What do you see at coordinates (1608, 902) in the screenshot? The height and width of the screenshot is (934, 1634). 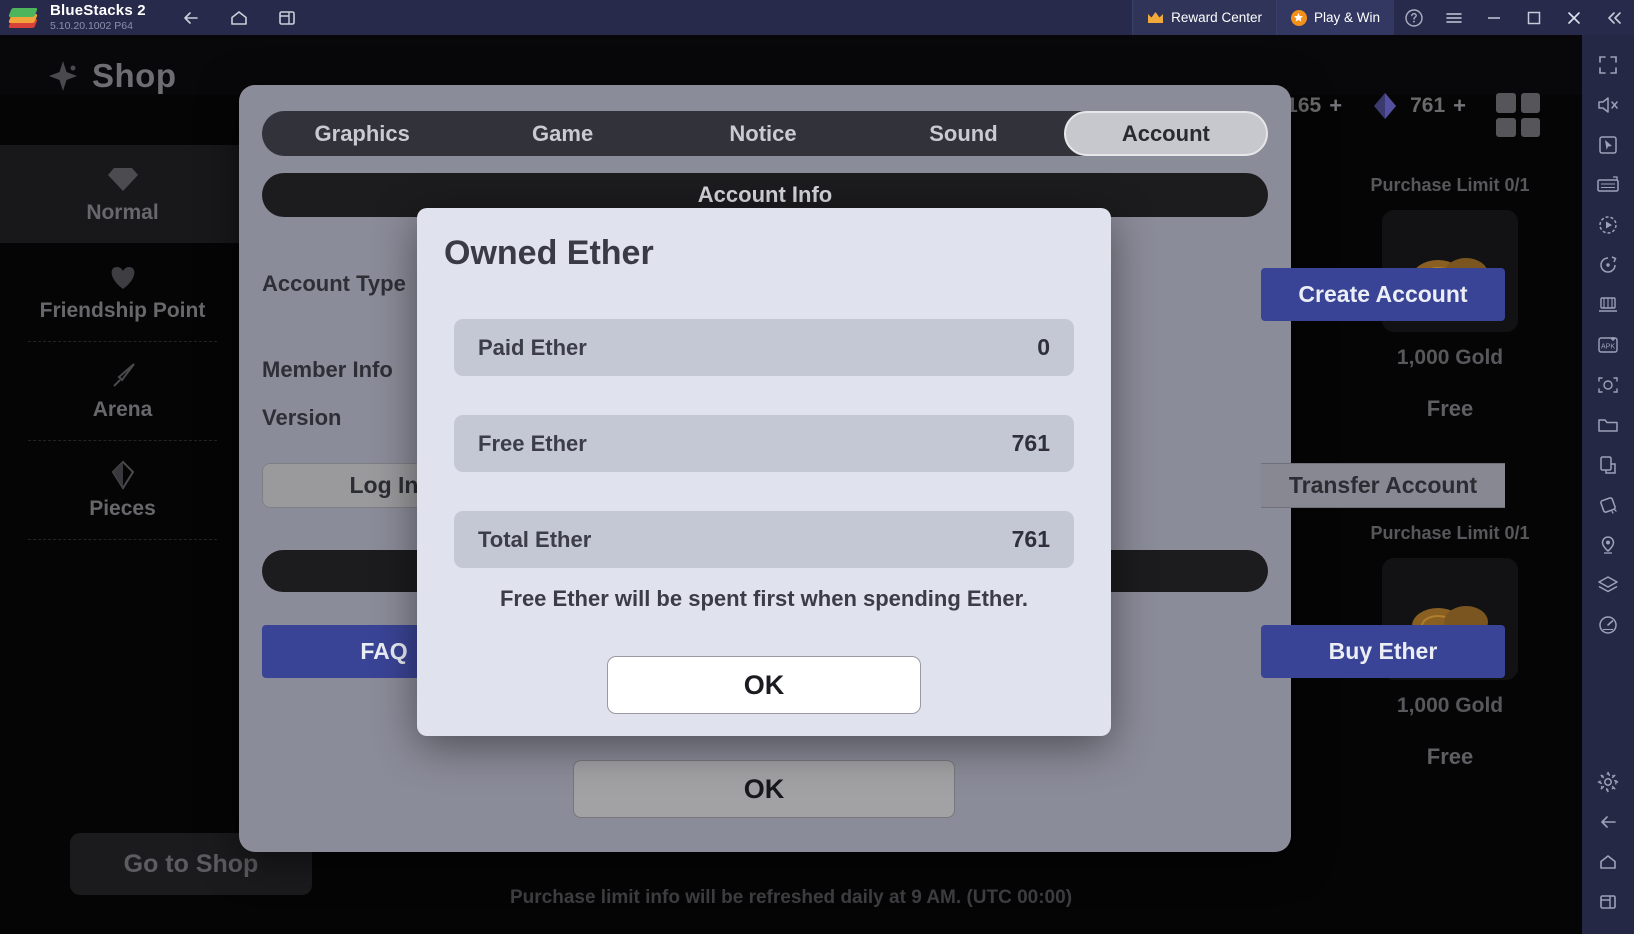 I see `recents-icon` at bounding box center [1608, 902].